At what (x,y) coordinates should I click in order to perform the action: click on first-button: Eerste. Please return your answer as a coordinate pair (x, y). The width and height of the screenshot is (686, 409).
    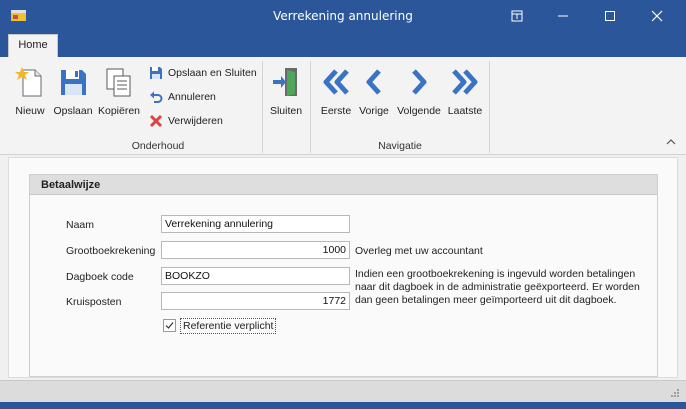
    Looking at the image, I should click on (336, 91).